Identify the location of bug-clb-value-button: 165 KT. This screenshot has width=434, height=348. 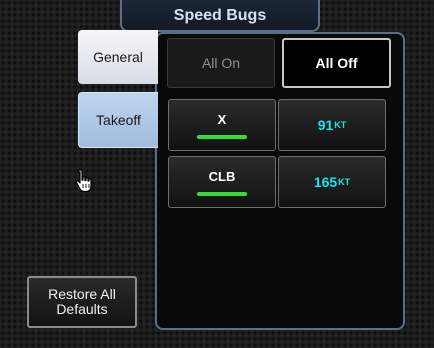
(332, 182).